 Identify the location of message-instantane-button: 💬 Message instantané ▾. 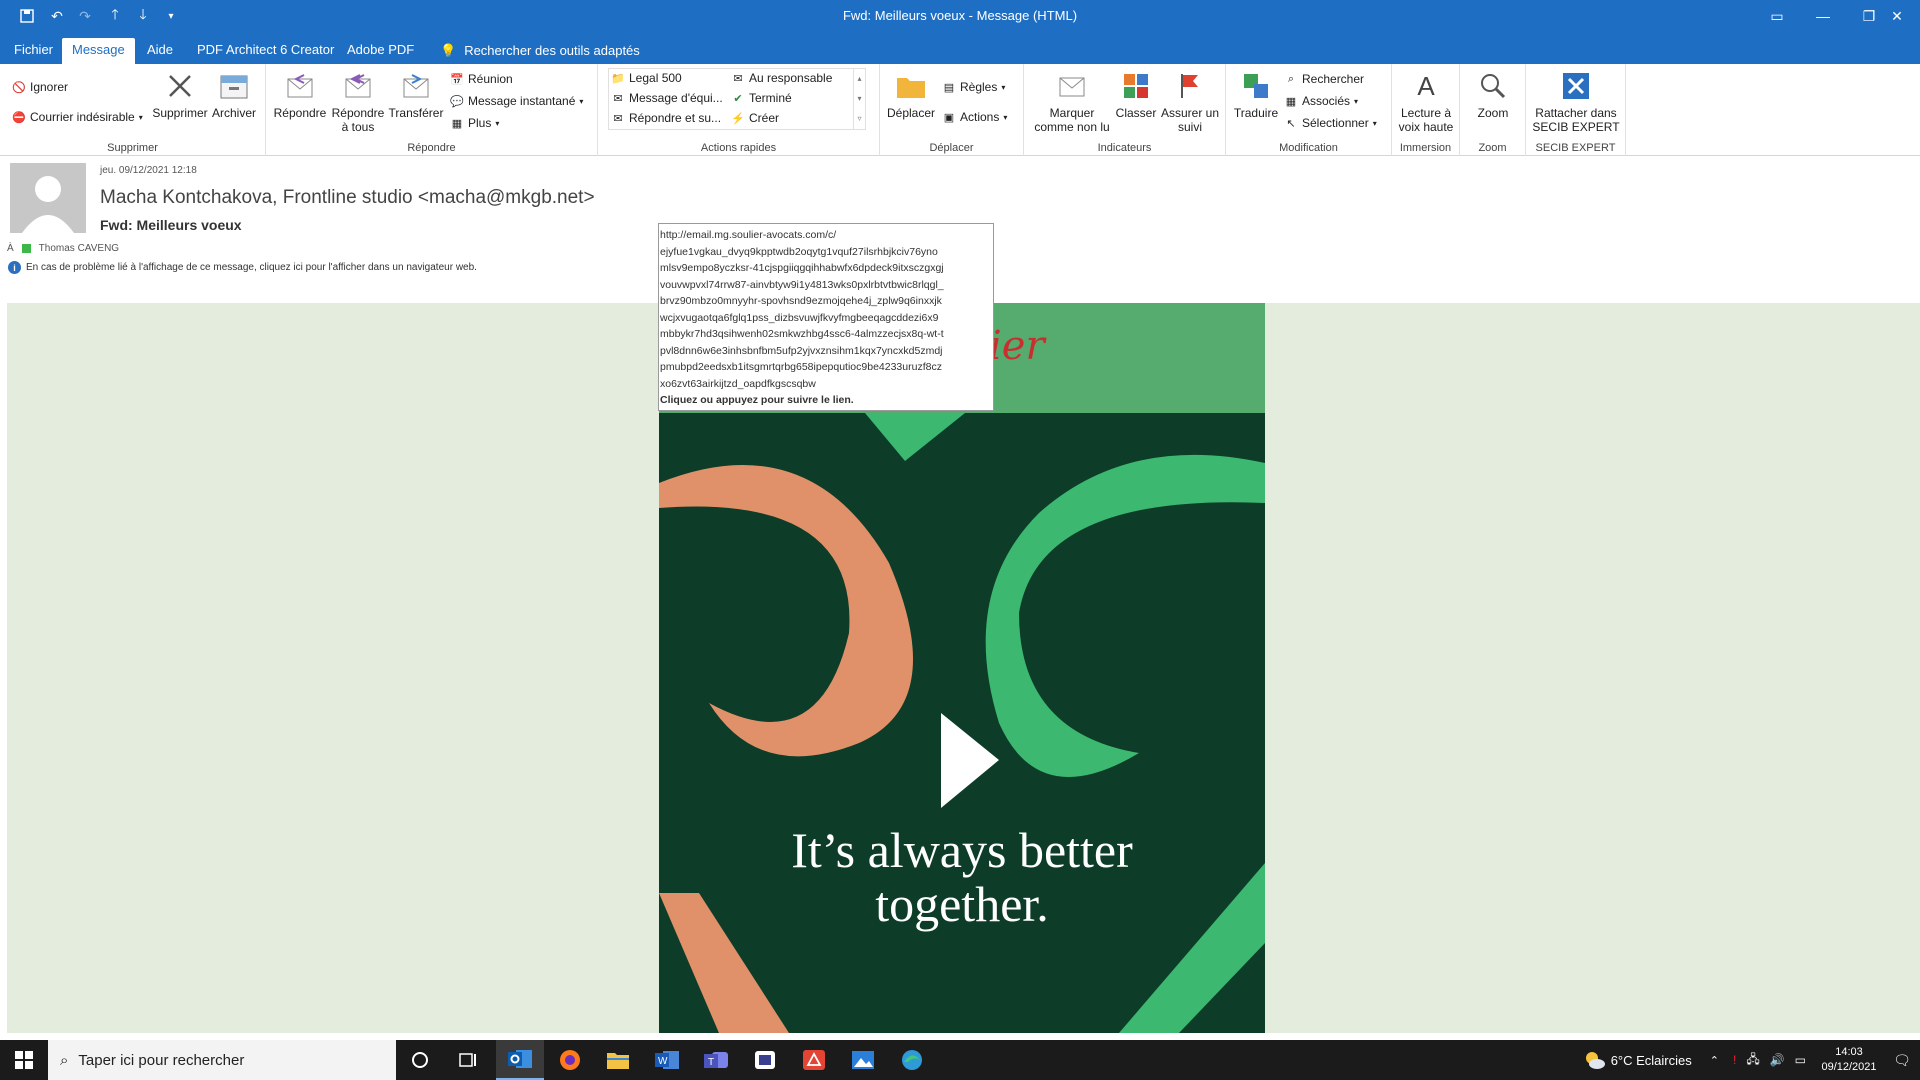
(516, 101).